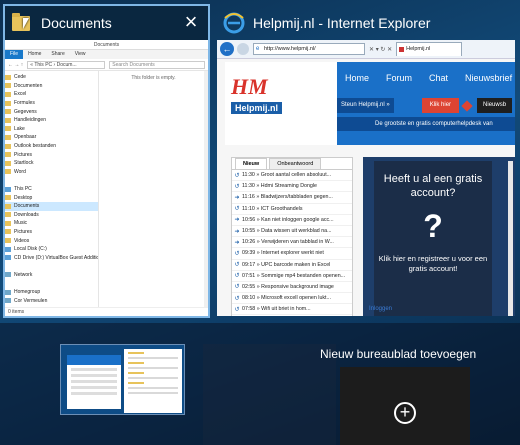  Describe the element at coordinates (237, 197) in the screenshot. I see `news-arrow-icon: ➜` at that location.